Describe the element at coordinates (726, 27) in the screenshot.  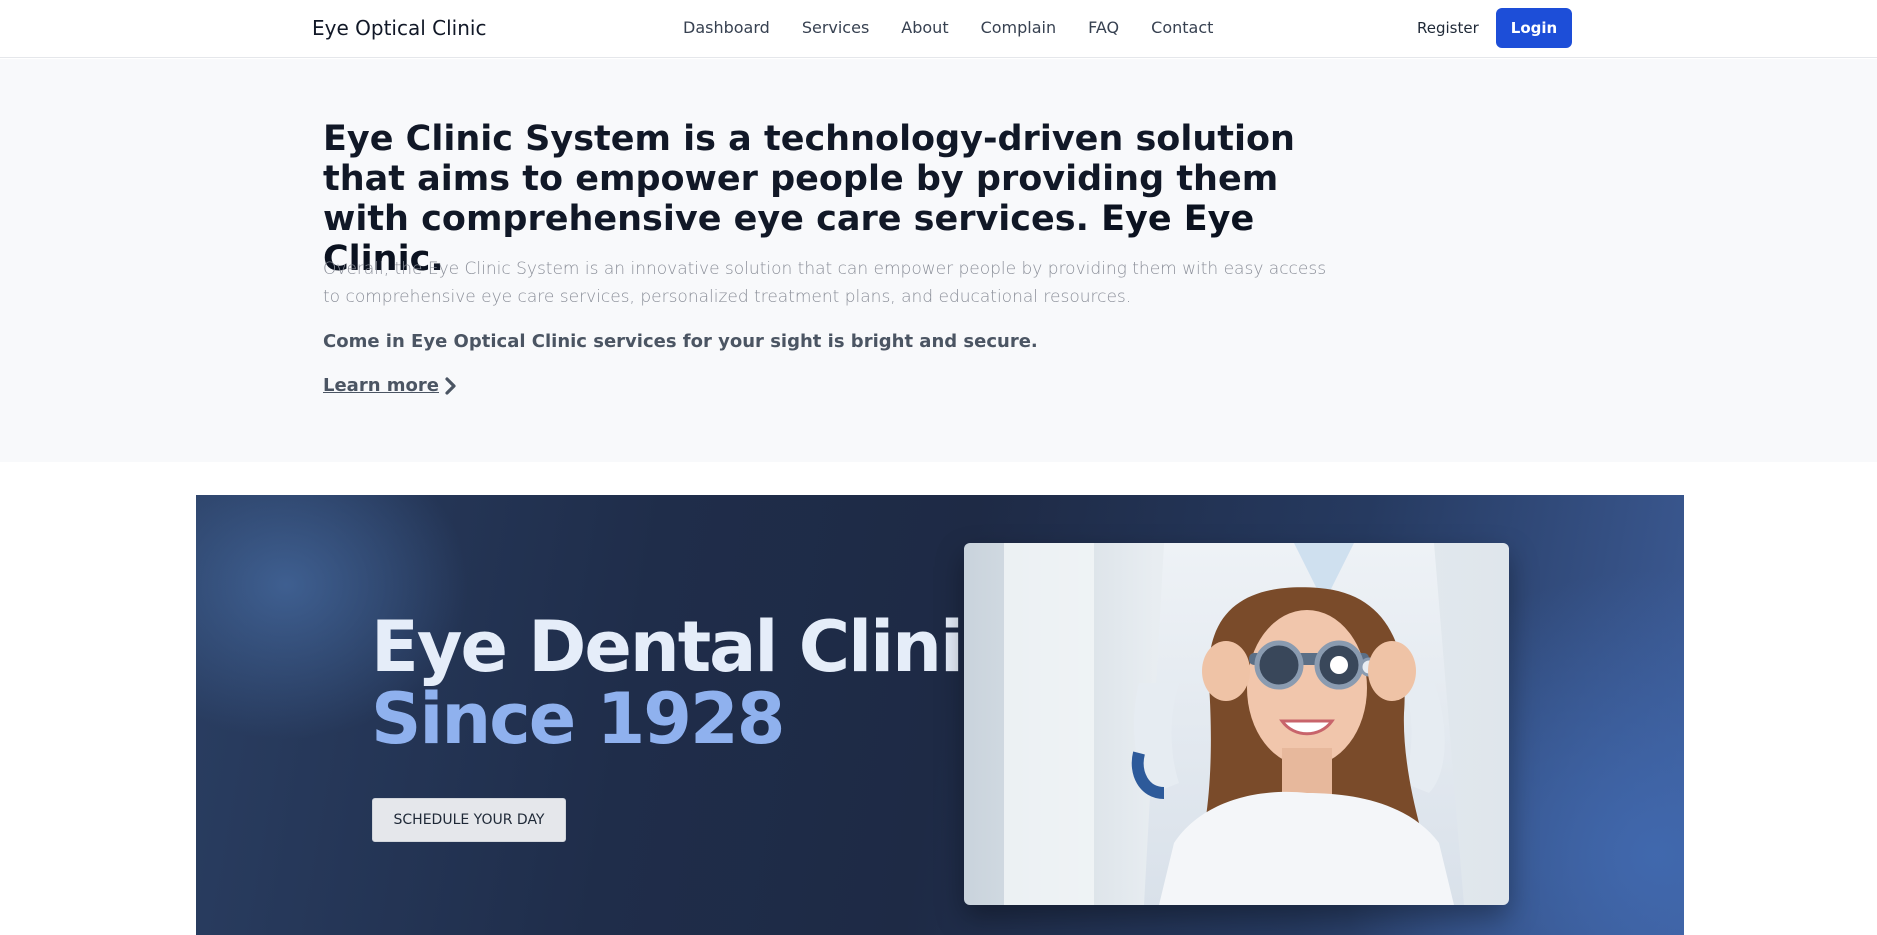
I see `nav-dashboard: Dashboard` at that location.